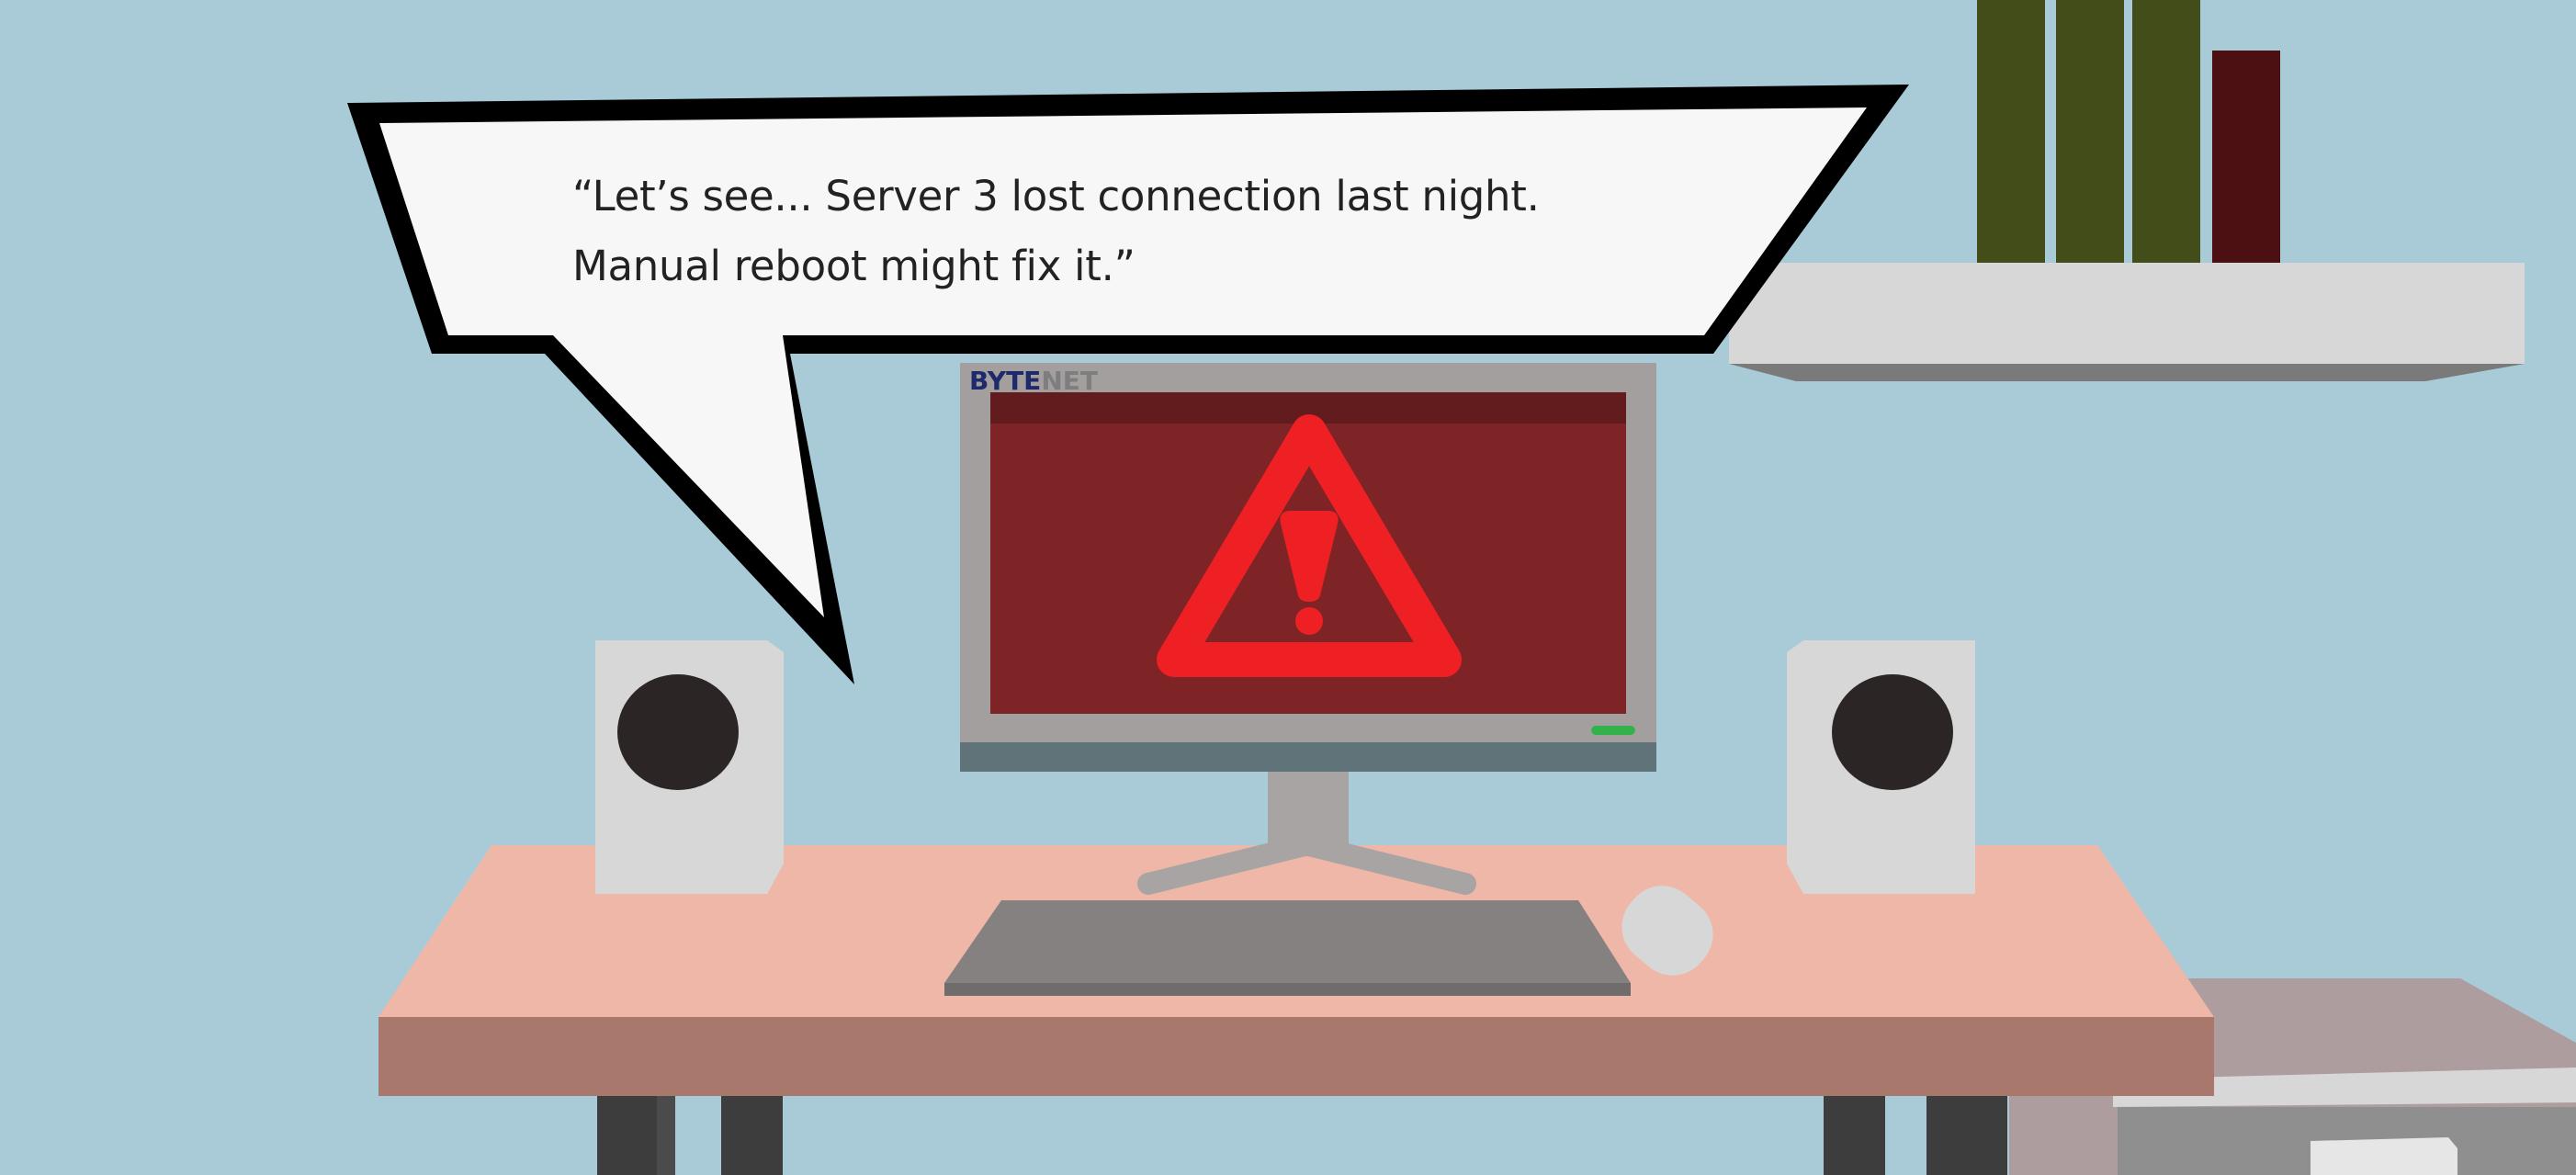  I want to click on monitor-chin, so click(1308, 757).